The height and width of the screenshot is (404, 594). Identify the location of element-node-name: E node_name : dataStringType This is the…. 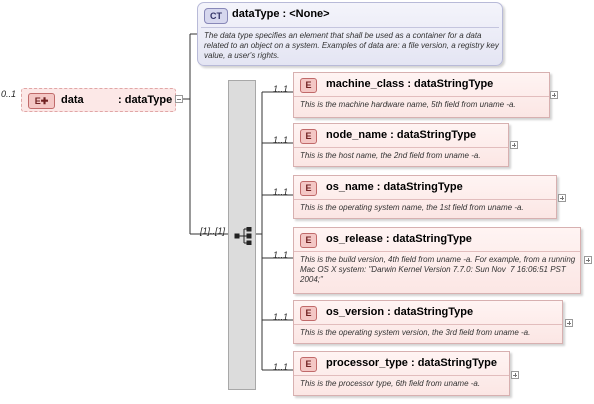
(401, 145).